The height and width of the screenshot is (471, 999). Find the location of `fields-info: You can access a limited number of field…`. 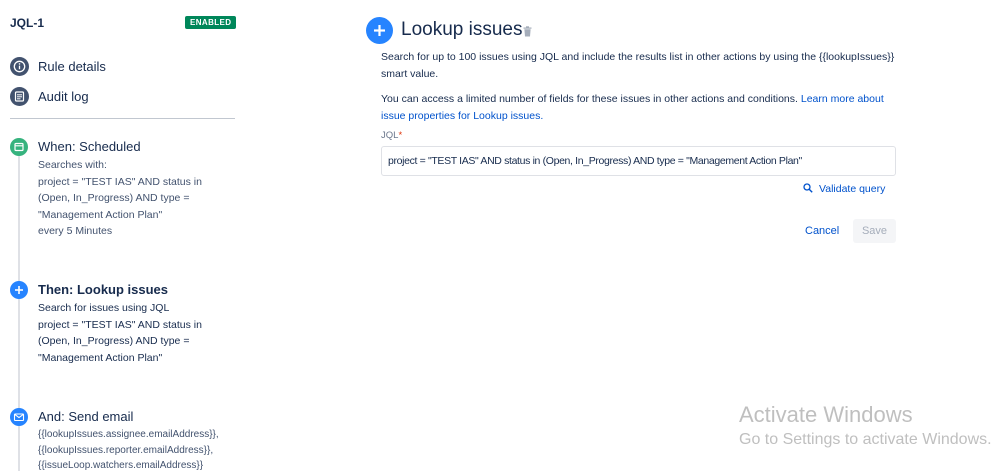

fields-info: You can access a limited number of field… is located at coordinates (638, 108).